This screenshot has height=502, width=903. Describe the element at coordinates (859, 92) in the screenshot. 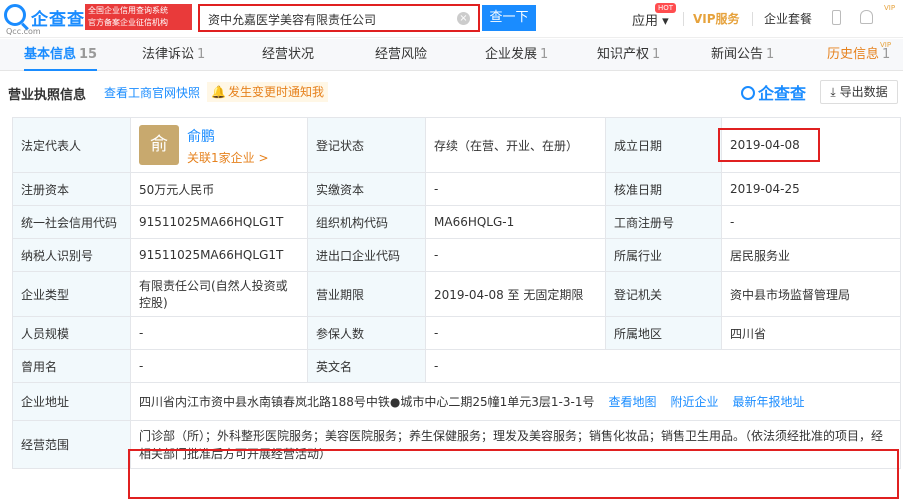

I see `export-data-button: ⤓ 导出数据` at that location.